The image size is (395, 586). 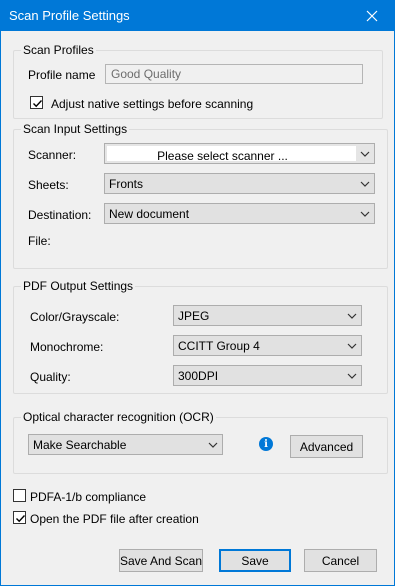 What do you see at coordinates (340, 560) in the screenshot?
I see `cancel-button: Cancel` at bounding box center [340, 560].